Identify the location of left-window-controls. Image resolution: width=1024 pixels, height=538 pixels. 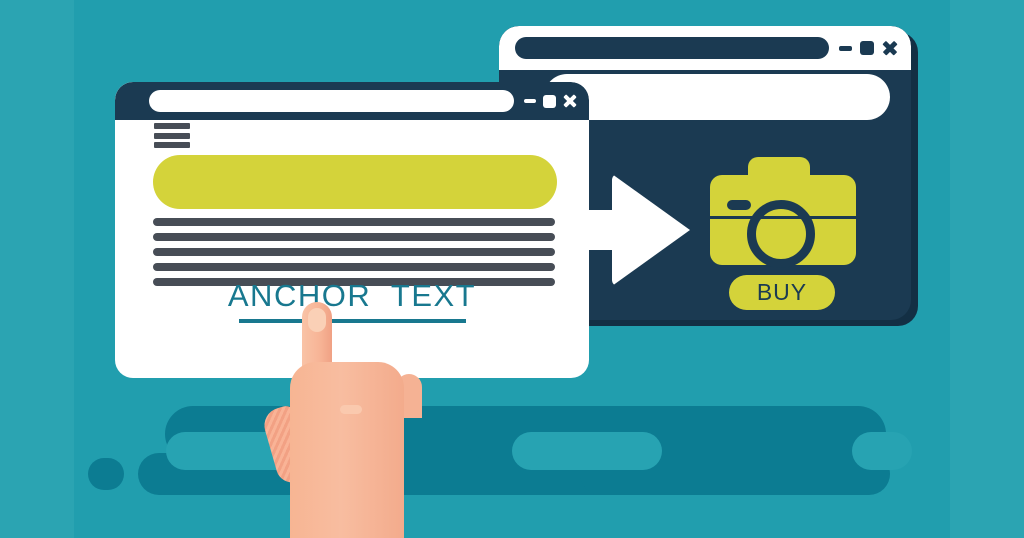
(550, 101).